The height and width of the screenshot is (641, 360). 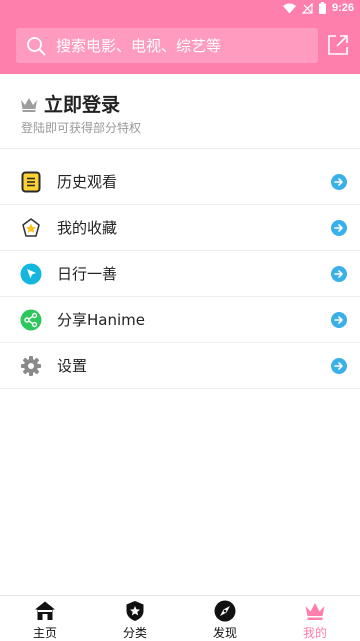 I want to click on menu-item-settings: 设置, so click(x=180, y=366).